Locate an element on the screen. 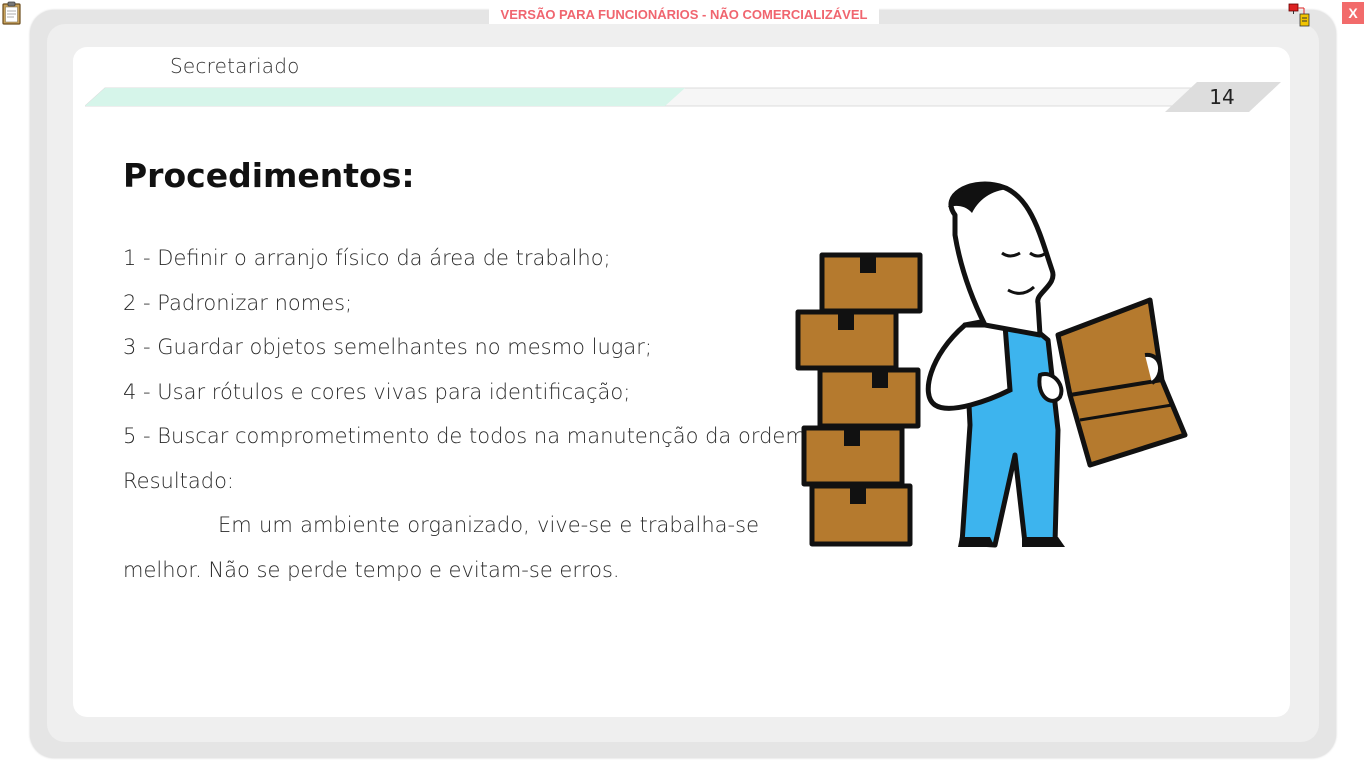 Image resolution: width=1366 pixels, height=768 pixels. step-item: 2 - Padronizar nomes; is located at coordinates (238, 302).